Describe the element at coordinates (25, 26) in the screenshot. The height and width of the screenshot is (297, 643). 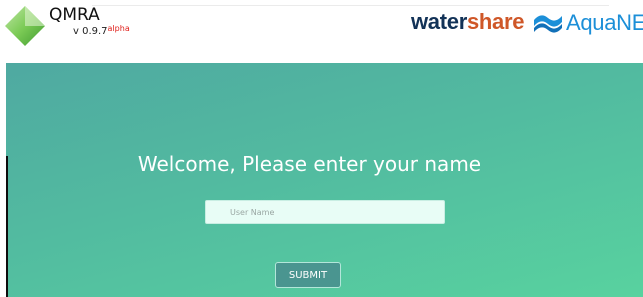
I see `green-diamond-icon` at that location.